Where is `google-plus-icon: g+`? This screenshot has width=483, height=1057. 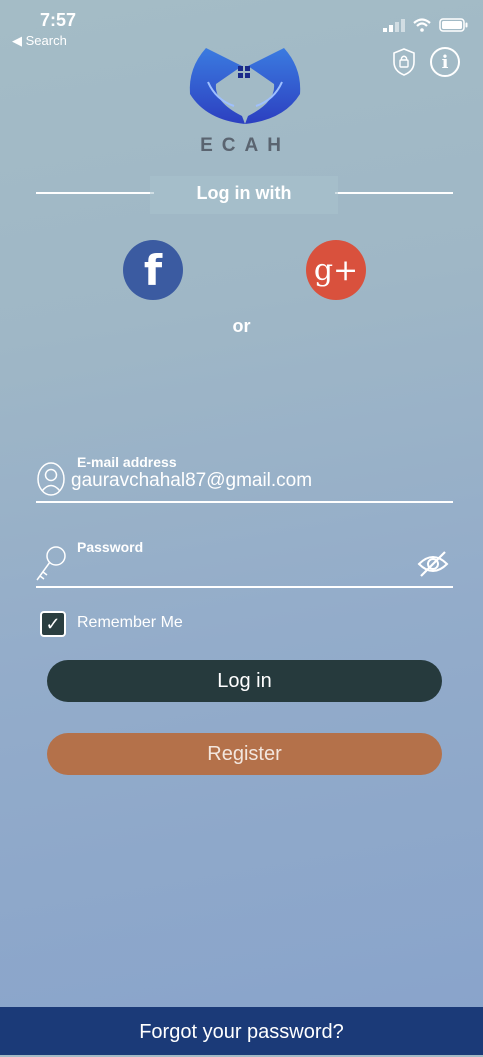
google-plus-icon: g+ is located at coordinates (336, 270).